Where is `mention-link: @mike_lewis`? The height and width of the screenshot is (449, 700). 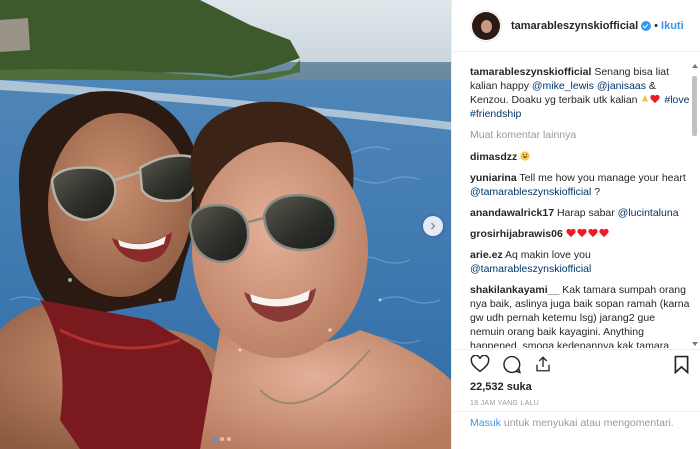
mention-link: @mike_lewis is located at coordinates (563, 86).